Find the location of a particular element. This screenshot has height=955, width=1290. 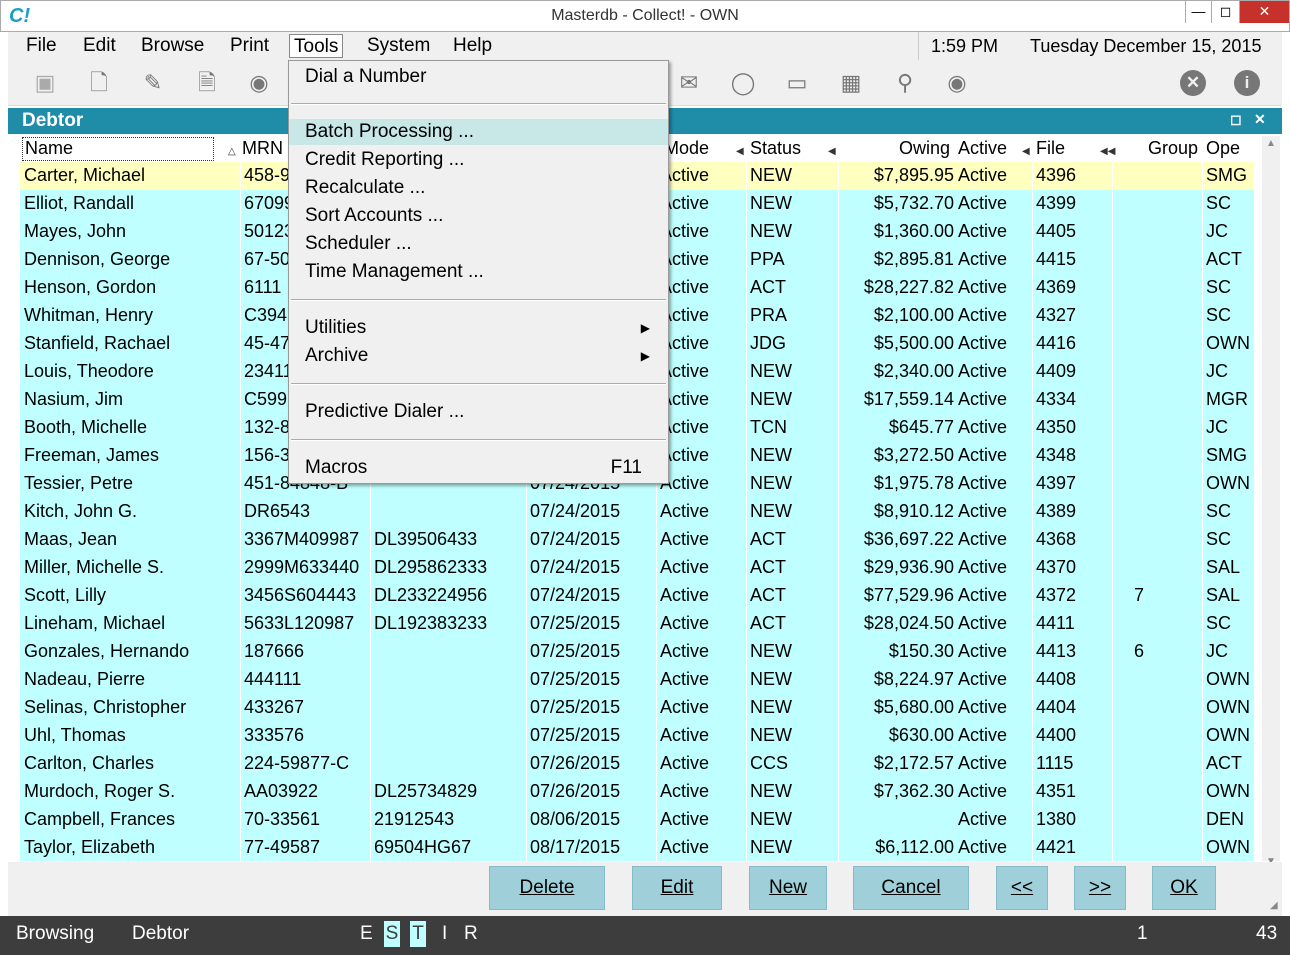

menu-item-macros: Macros F11 is located at coordinates (478, 468).